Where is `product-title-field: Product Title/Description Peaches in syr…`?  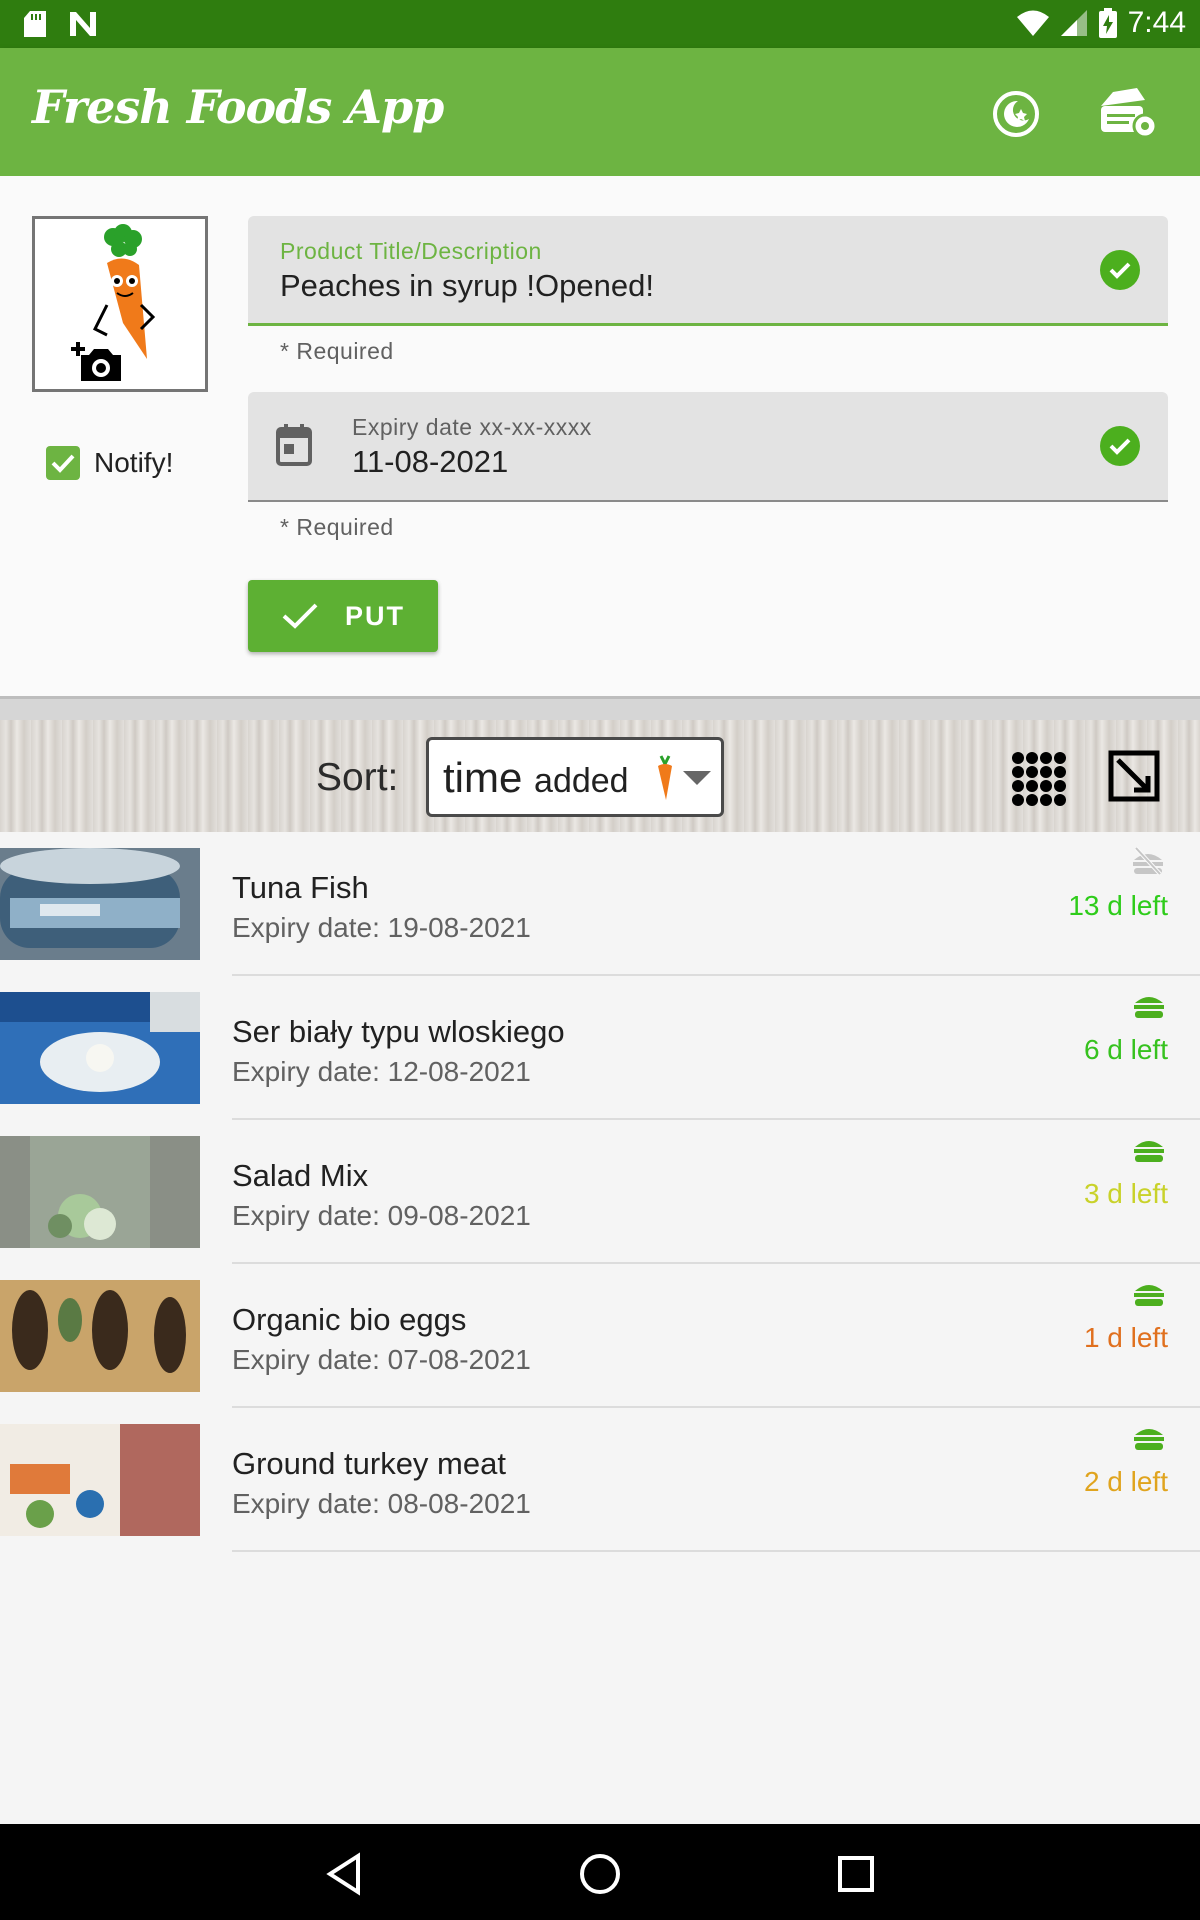 product-title-field: Product Title/Description Peaches in syr… is located at coordinates (708, 271).